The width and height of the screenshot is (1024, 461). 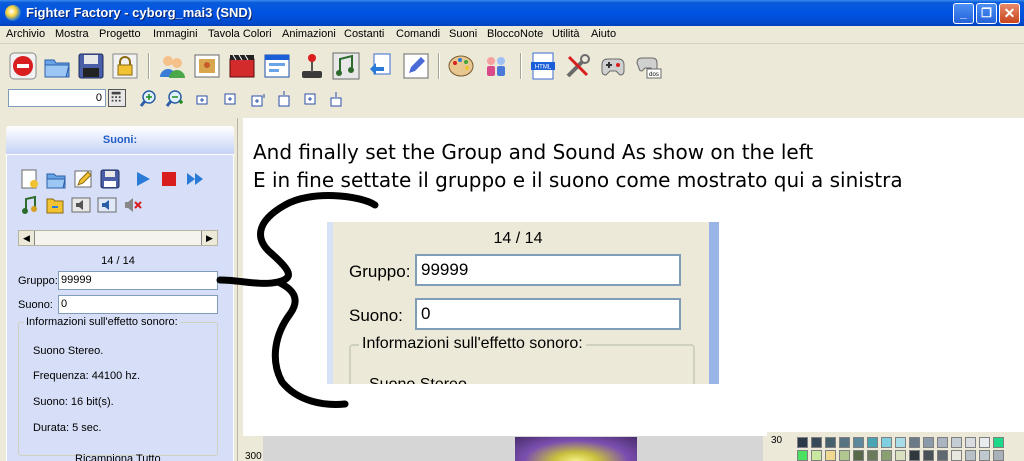 I want to click on users-icon, so click(x=172, y=66).